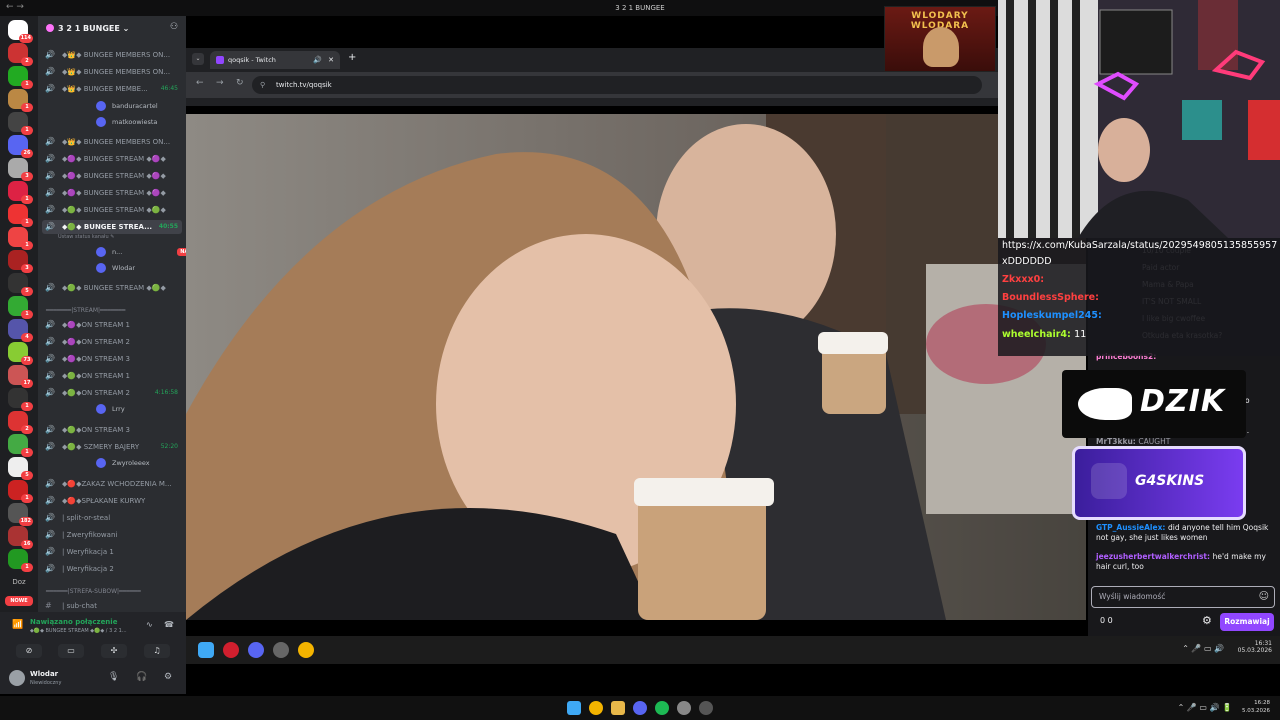  Describe the element at coordinates (17, 678) in the screenshot. I see `avatar` at that location.